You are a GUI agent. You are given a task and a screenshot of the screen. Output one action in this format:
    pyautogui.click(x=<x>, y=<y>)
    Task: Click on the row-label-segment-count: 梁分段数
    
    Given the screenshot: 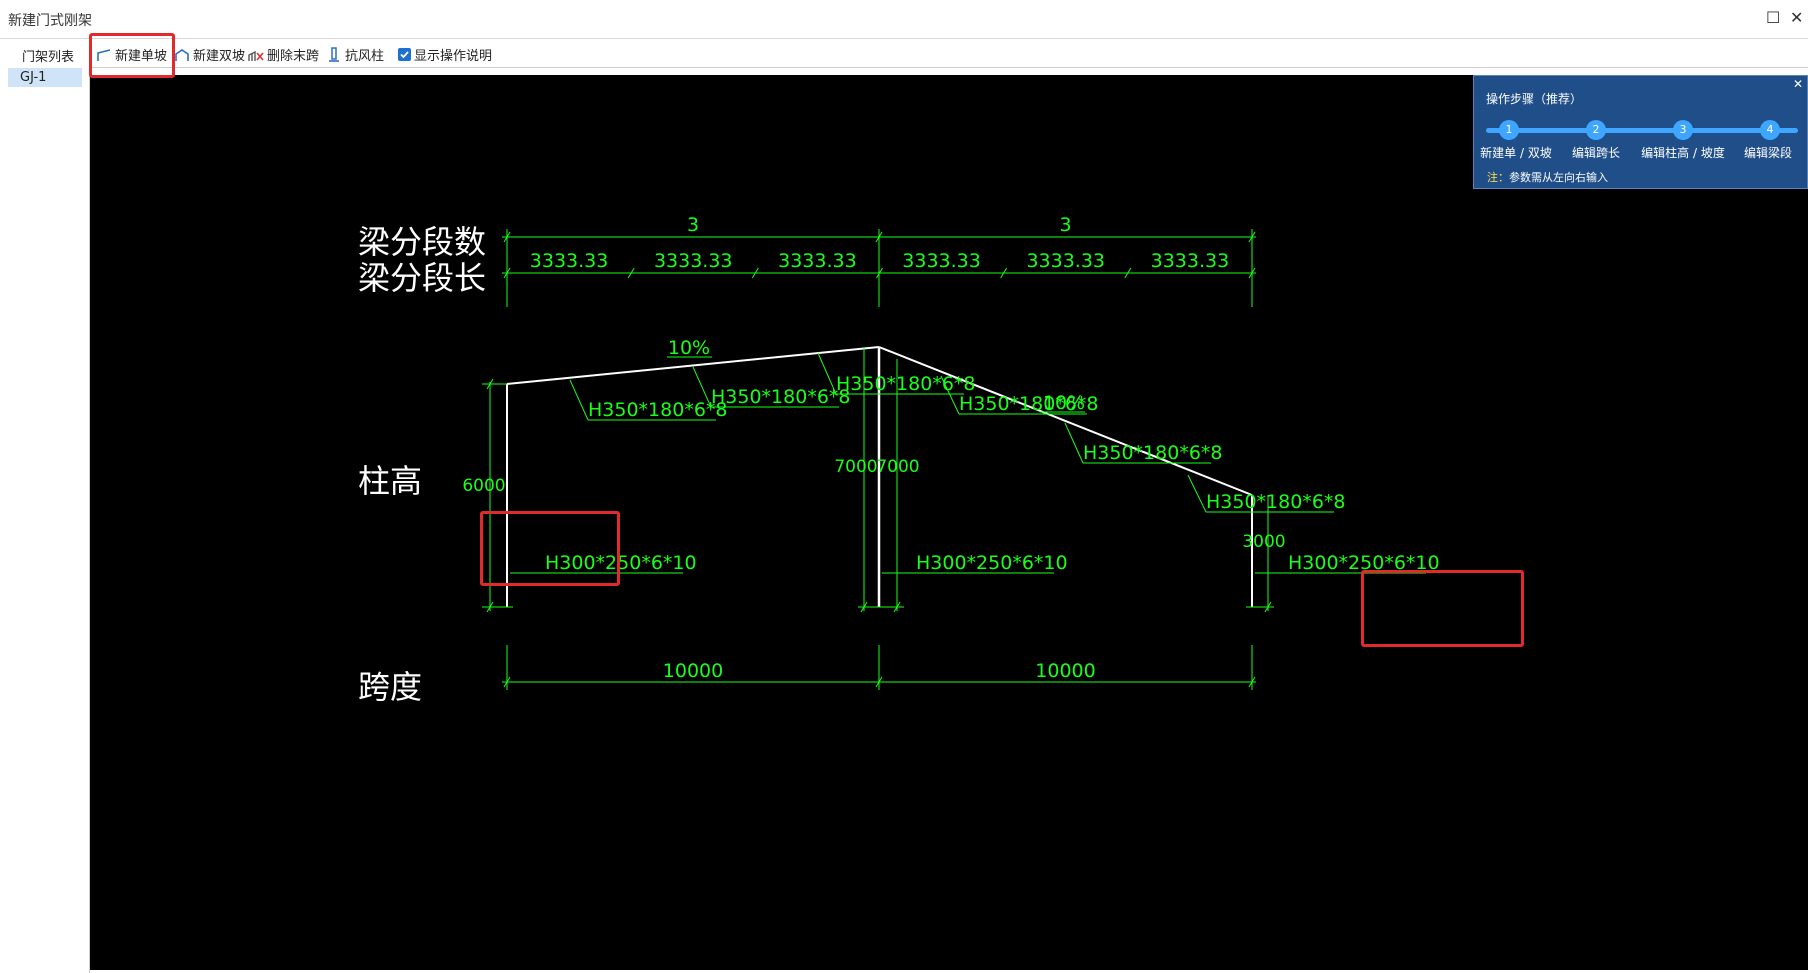 What is the action you would take?
    pyautogui.click(x=422, y=242)
    